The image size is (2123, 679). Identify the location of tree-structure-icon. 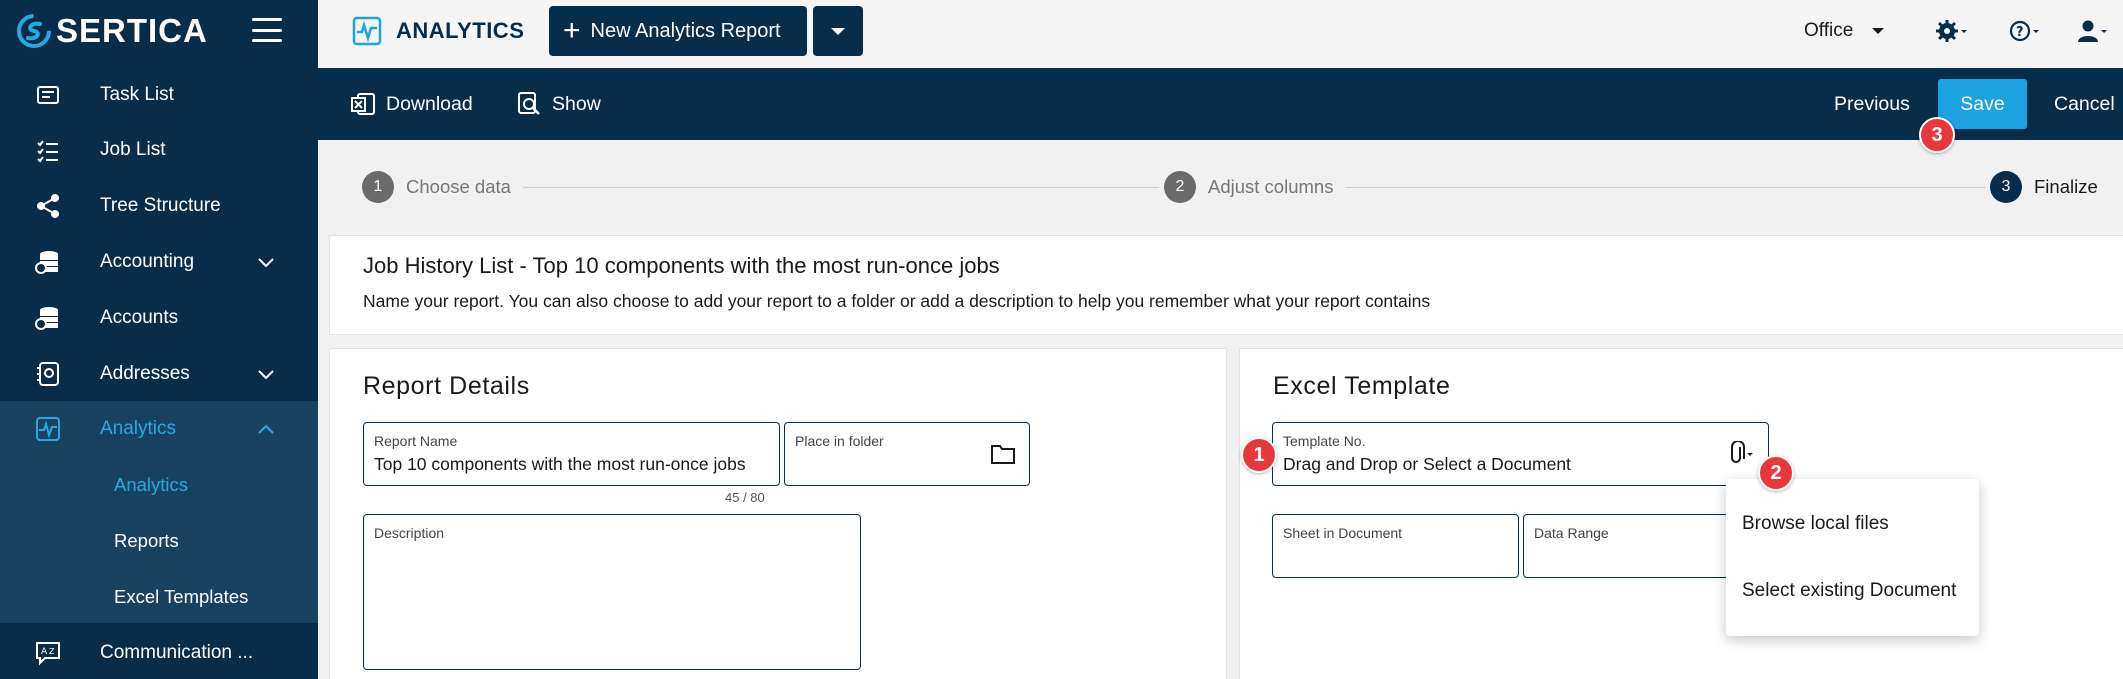
(48, 206).